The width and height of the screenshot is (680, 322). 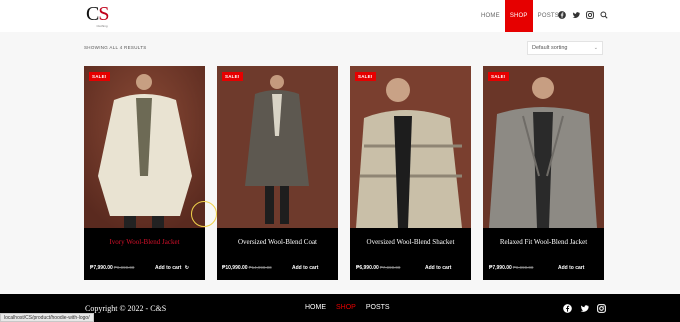 I want to click on product-title: Oversized Wool-Blend Shacket, so click(x=410, y=242).